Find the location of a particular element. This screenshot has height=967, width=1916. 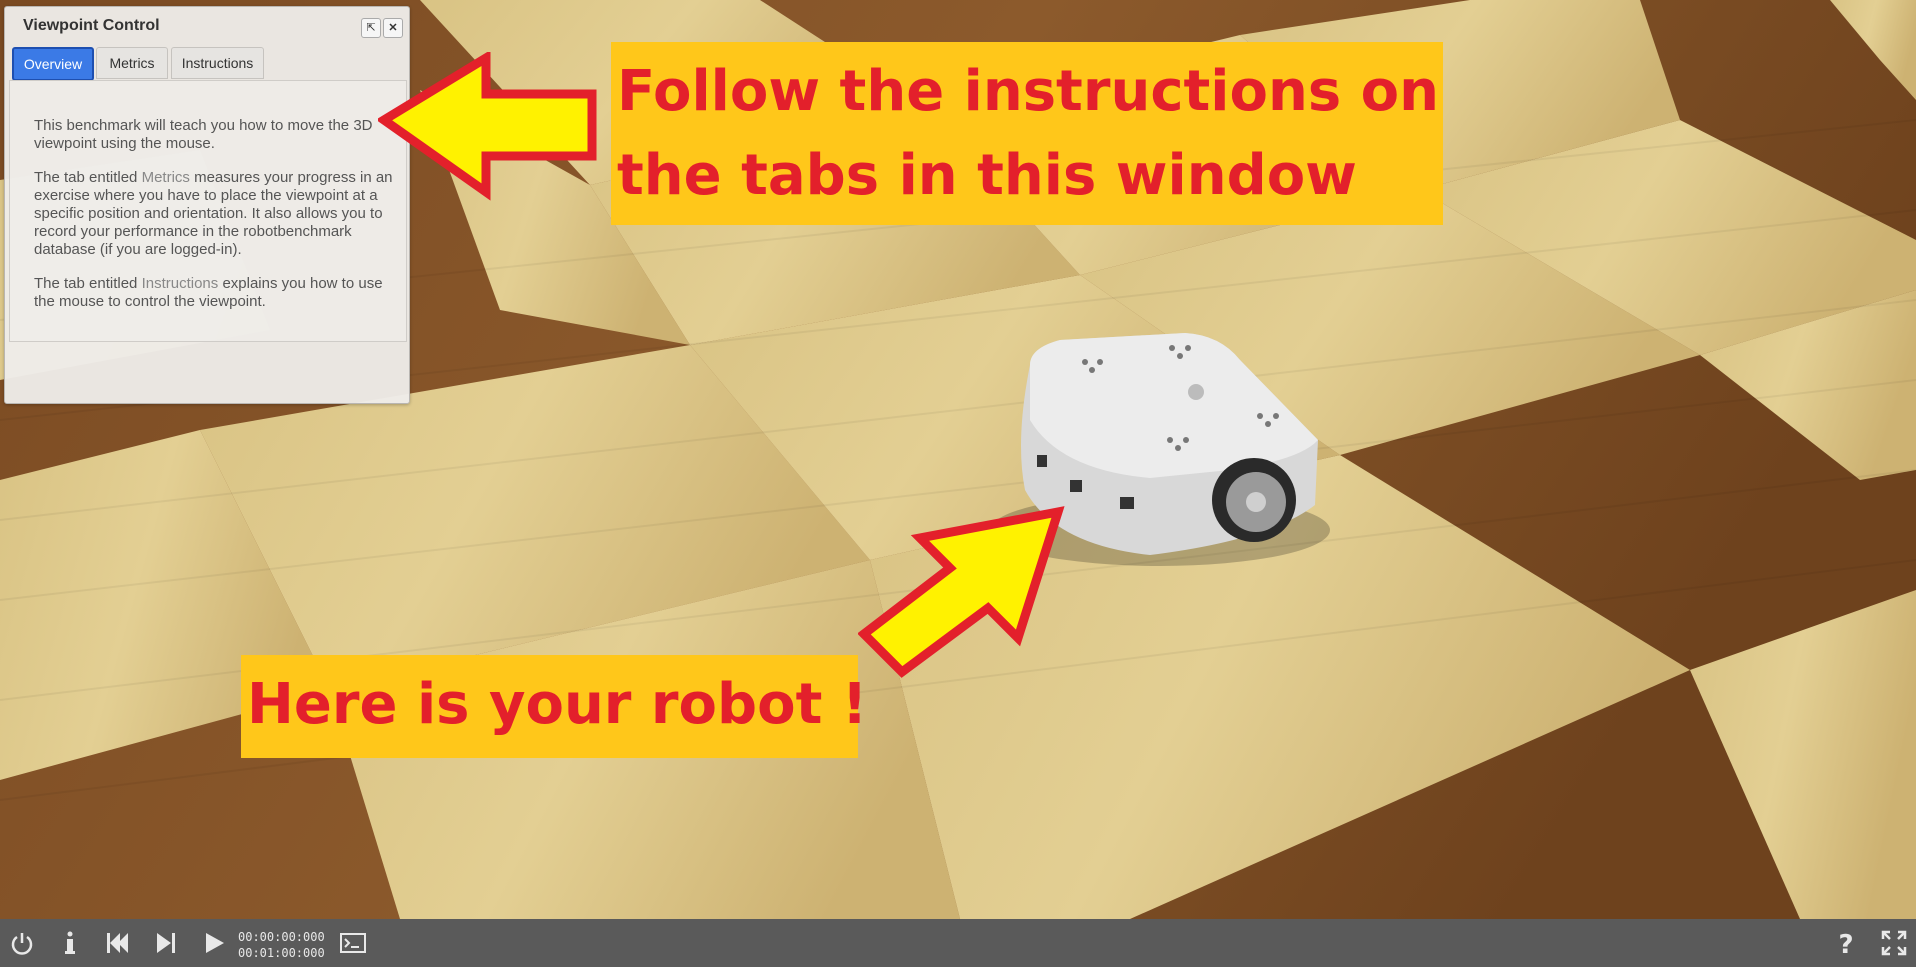

reset-icon is located at coordinates (118, 943).